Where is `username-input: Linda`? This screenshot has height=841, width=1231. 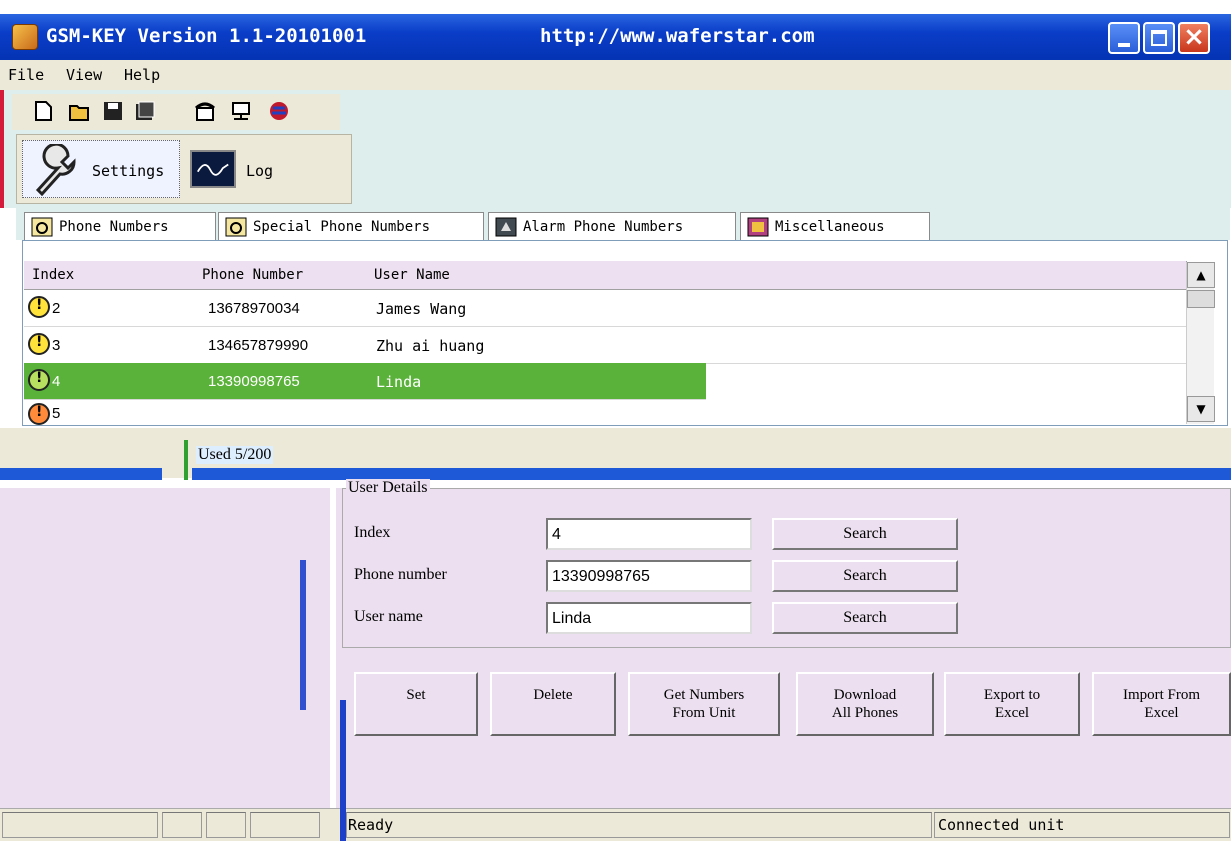 username-input: Linda is located at coordinates (649, 618).